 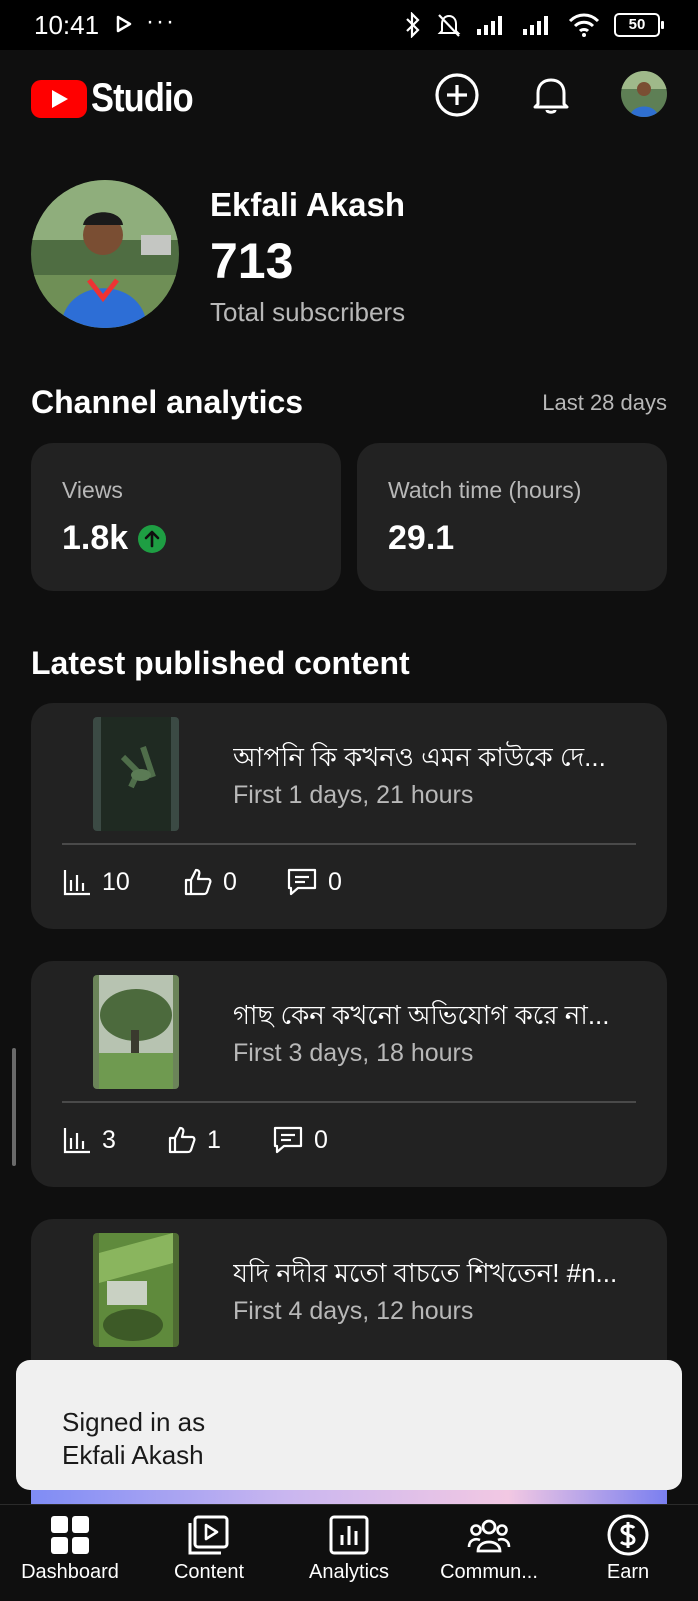 What do you see at coordinates (349, 95) in the screenshot?
I see `app-header: Studio` at bounding box center [349, 95].